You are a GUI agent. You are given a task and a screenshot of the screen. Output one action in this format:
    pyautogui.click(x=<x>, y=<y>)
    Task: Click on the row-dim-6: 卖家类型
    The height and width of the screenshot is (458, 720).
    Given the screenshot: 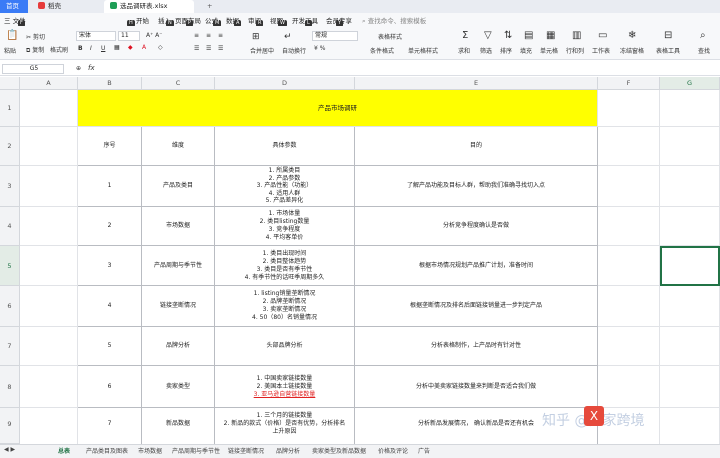 What is the action you would take?
    pyautogui.click(x=178, y=387)
    